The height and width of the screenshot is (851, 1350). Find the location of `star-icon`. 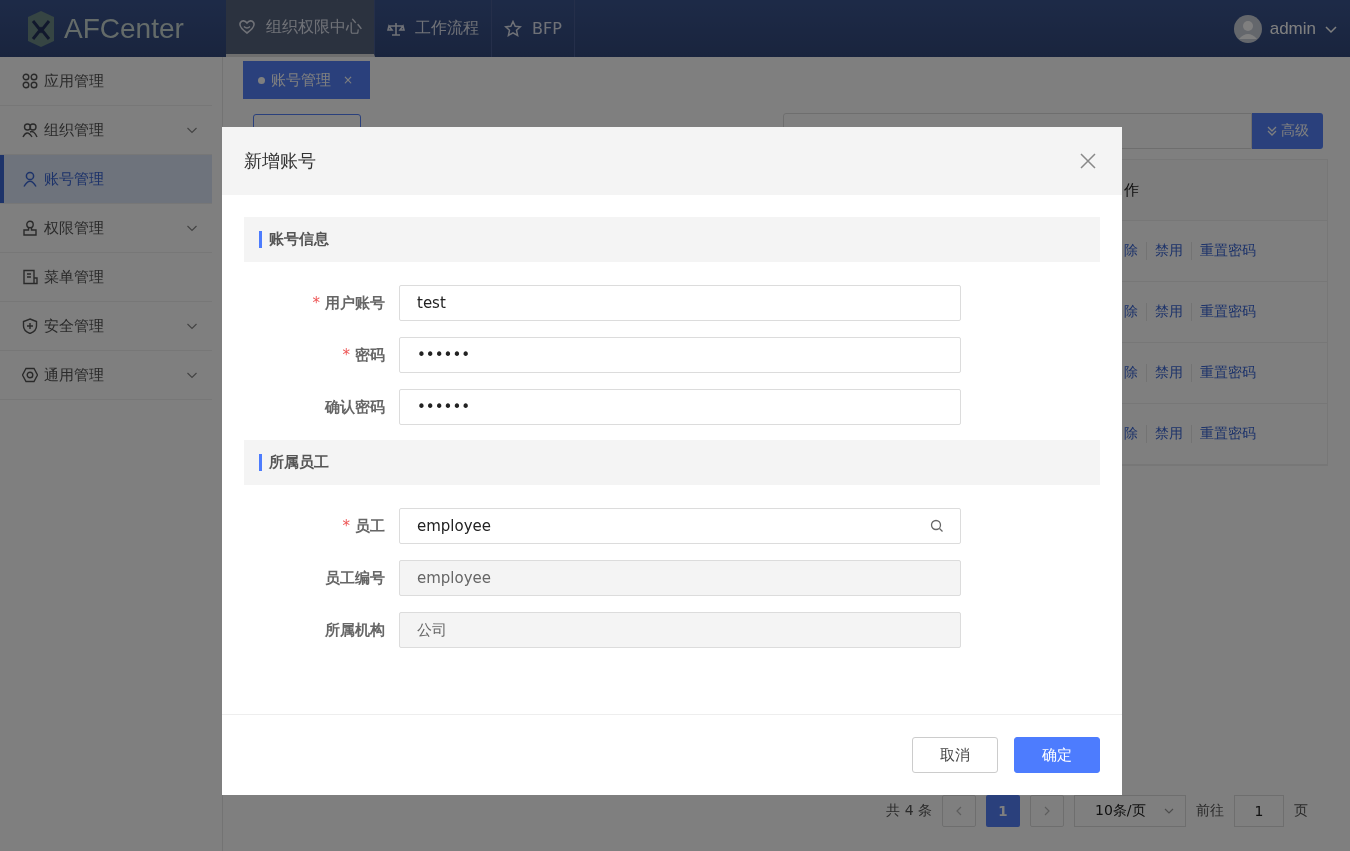

star-icon is located at coordinates (513, 28).